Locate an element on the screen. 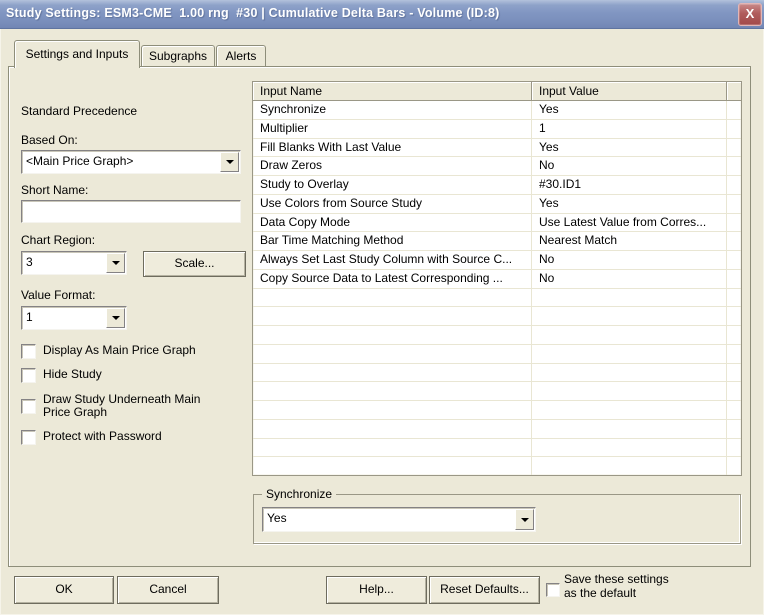 Image resolution: width=764 pixels, height=615 pixels. synchronize-value: Yes is located at coordinates (277, 518).